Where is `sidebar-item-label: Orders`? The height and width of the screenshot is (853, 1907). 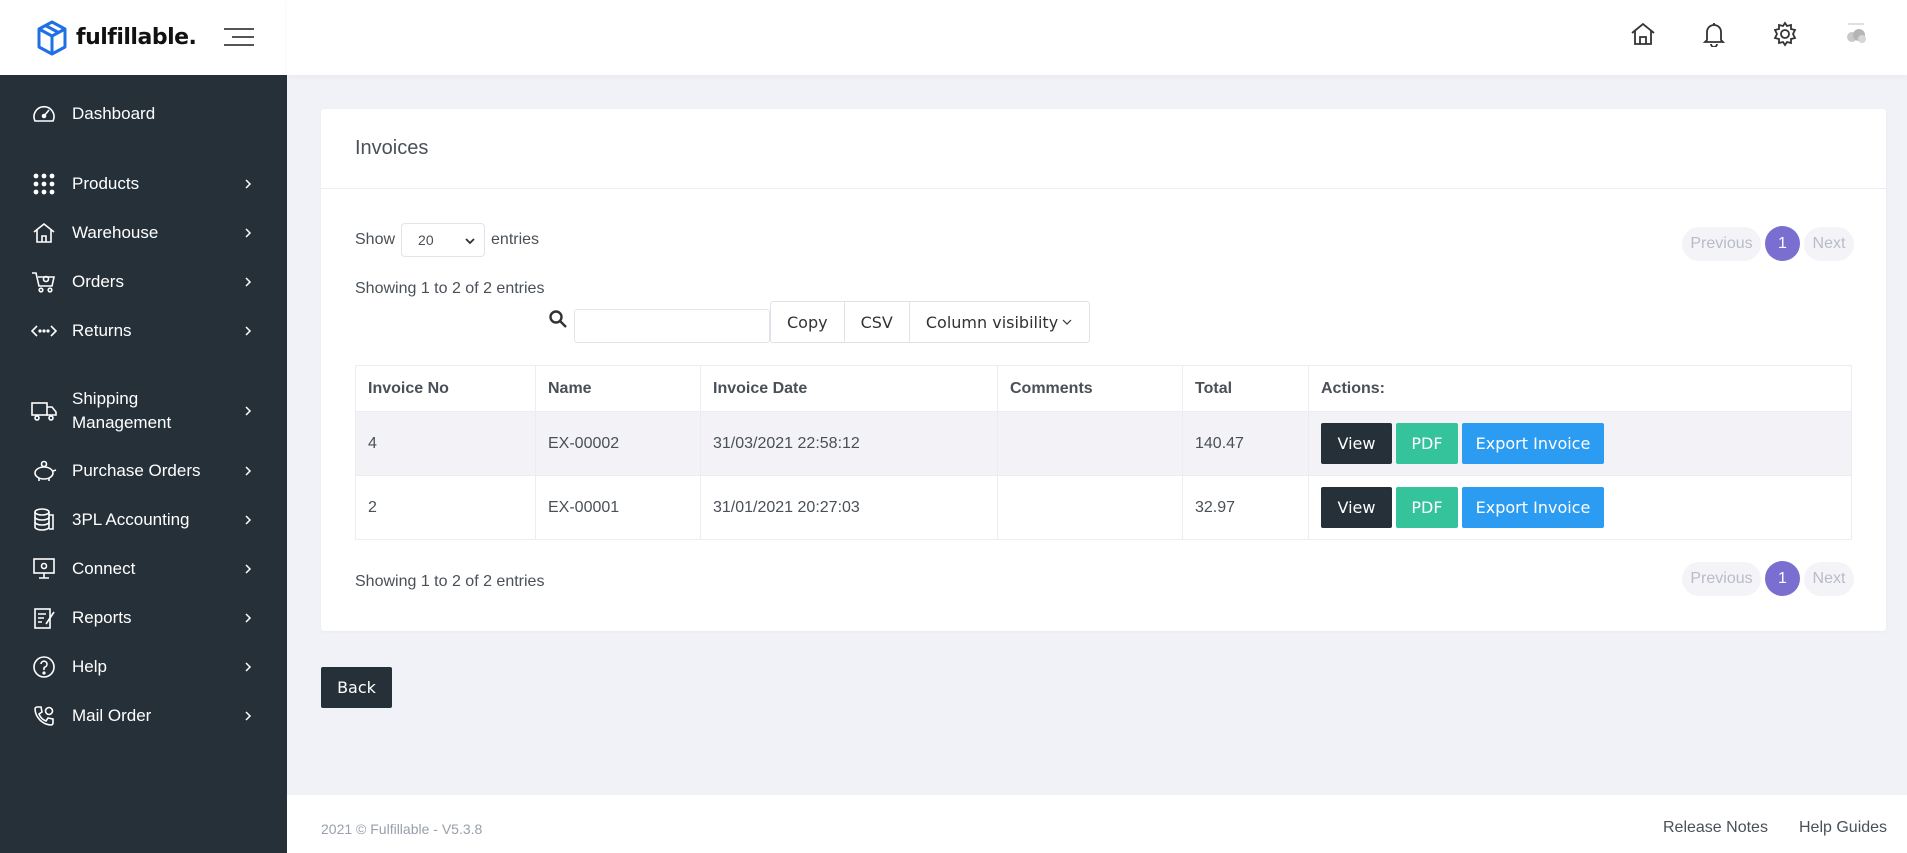
sidebar-item-label: Orders is located at coordinates (98, 281).